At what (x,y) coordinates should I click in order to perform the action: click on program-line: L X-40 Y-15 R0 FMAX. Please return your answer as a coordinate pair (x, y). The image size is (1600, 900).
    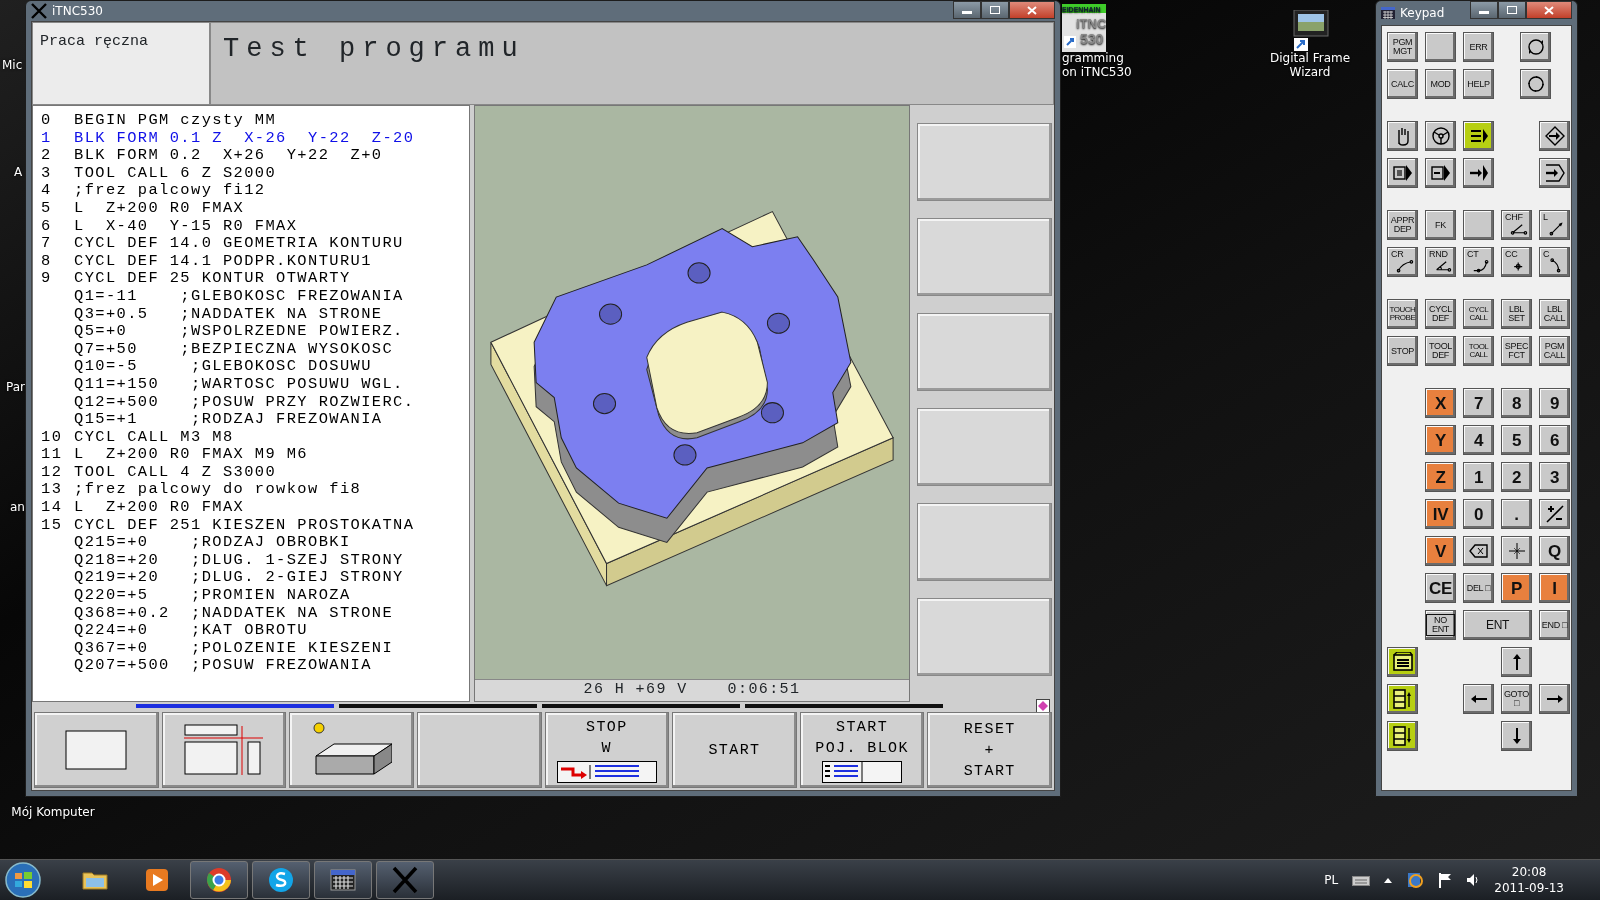
    Looking at the image, I should click on (186, 226).